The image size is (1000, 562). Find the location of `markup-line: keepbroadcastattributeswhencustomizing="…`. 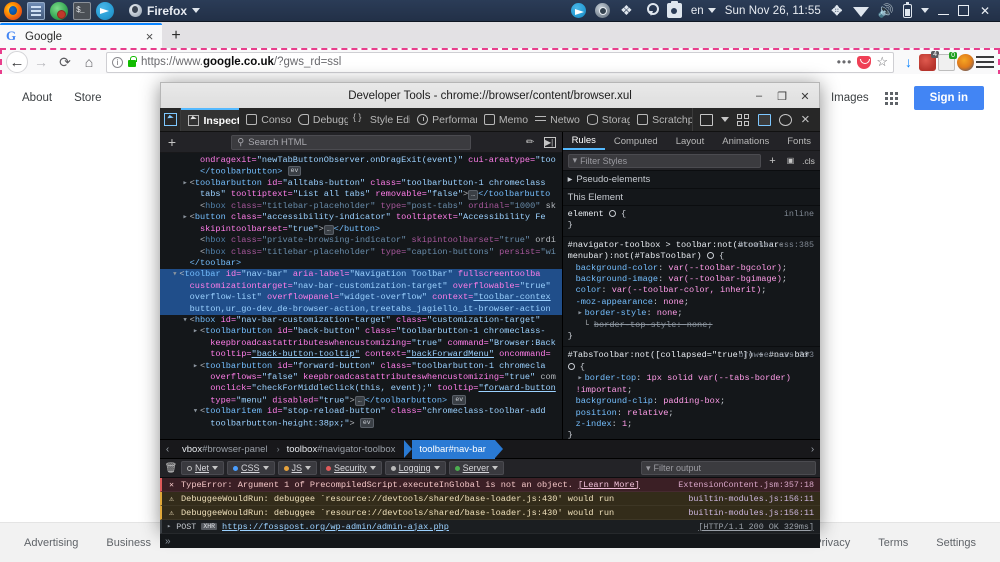

markup-line: keepbroadcastattributeswhencustomizing="… is located at coordinates (361, 343).